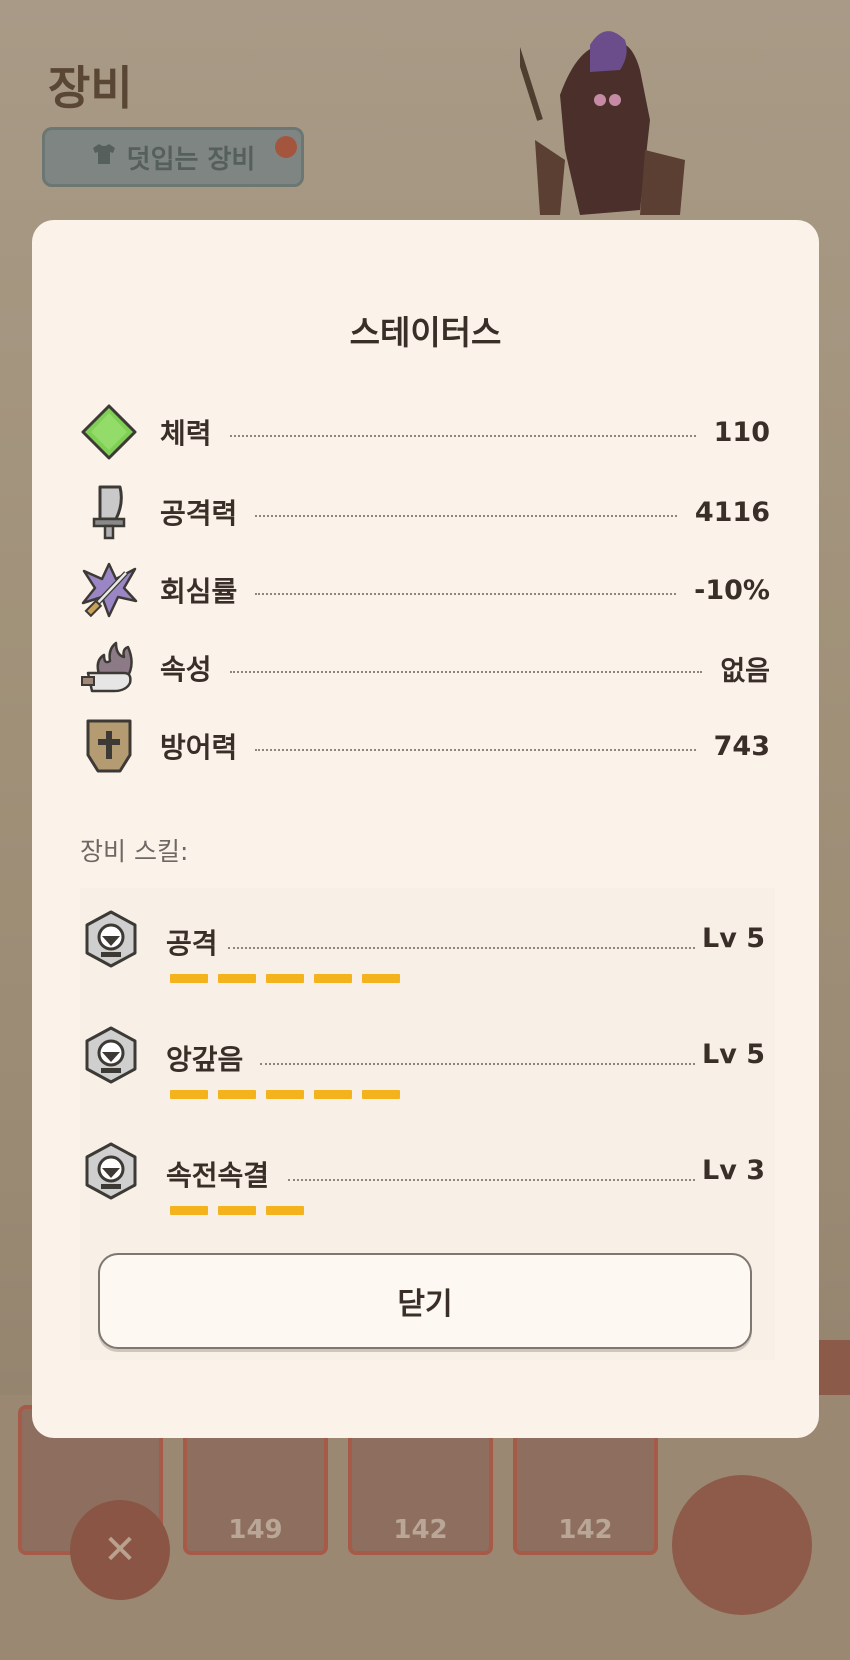 Image resolution: width=850 pixels, height=1660 pixels. I want to click on layered-equipment-button: 덧입는 장비, so click(173, 157).